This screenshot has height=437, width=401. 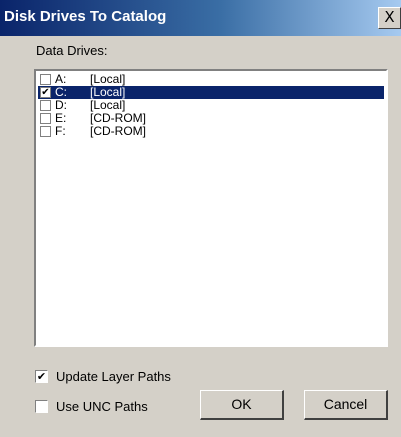 I want to click on use-unc-paths-label: Use UNC Paths, so click(x=102, y=406).